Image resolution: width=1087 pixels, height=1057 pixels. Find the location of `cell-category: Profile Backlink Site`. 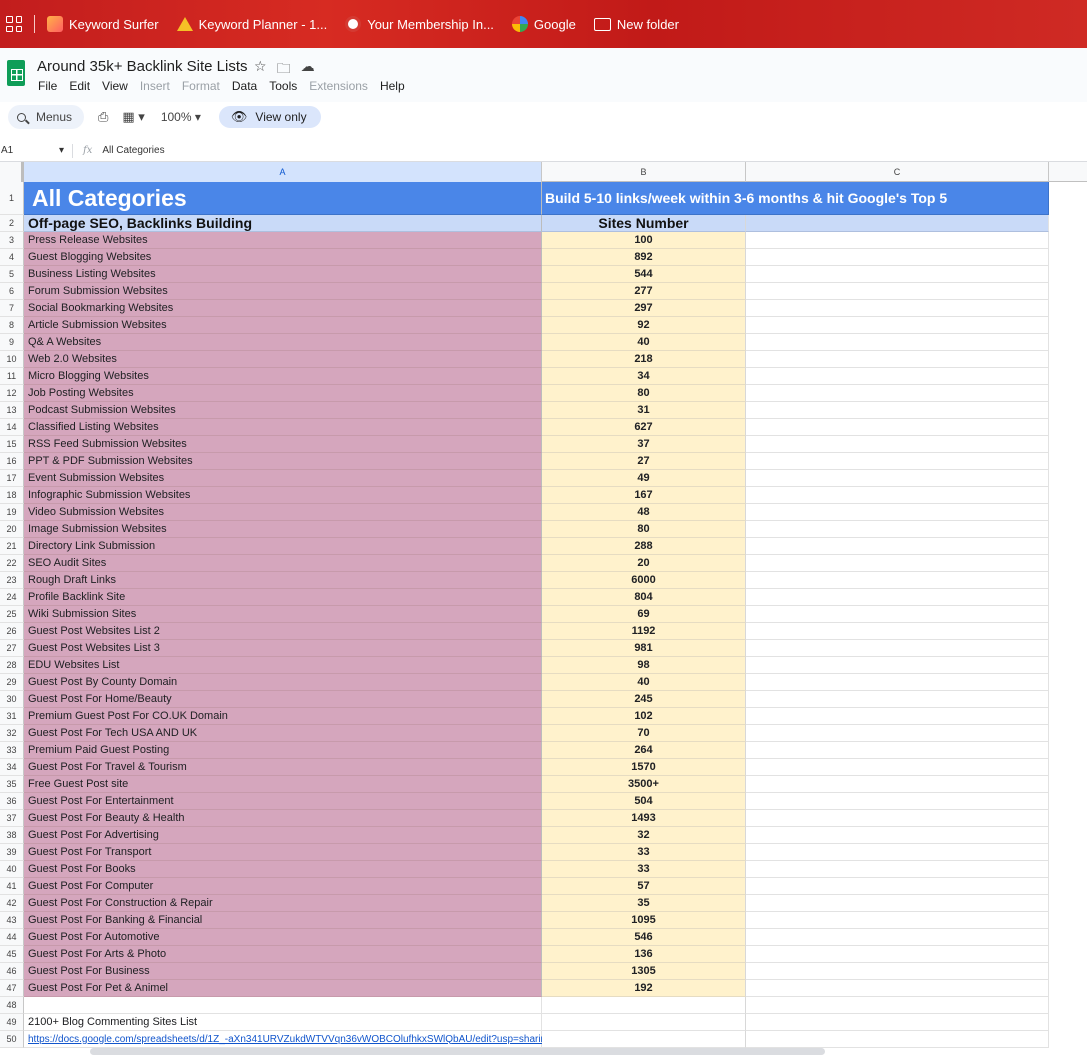

cell-category: Profile Backlink Site is located at coordinates (283, 597).